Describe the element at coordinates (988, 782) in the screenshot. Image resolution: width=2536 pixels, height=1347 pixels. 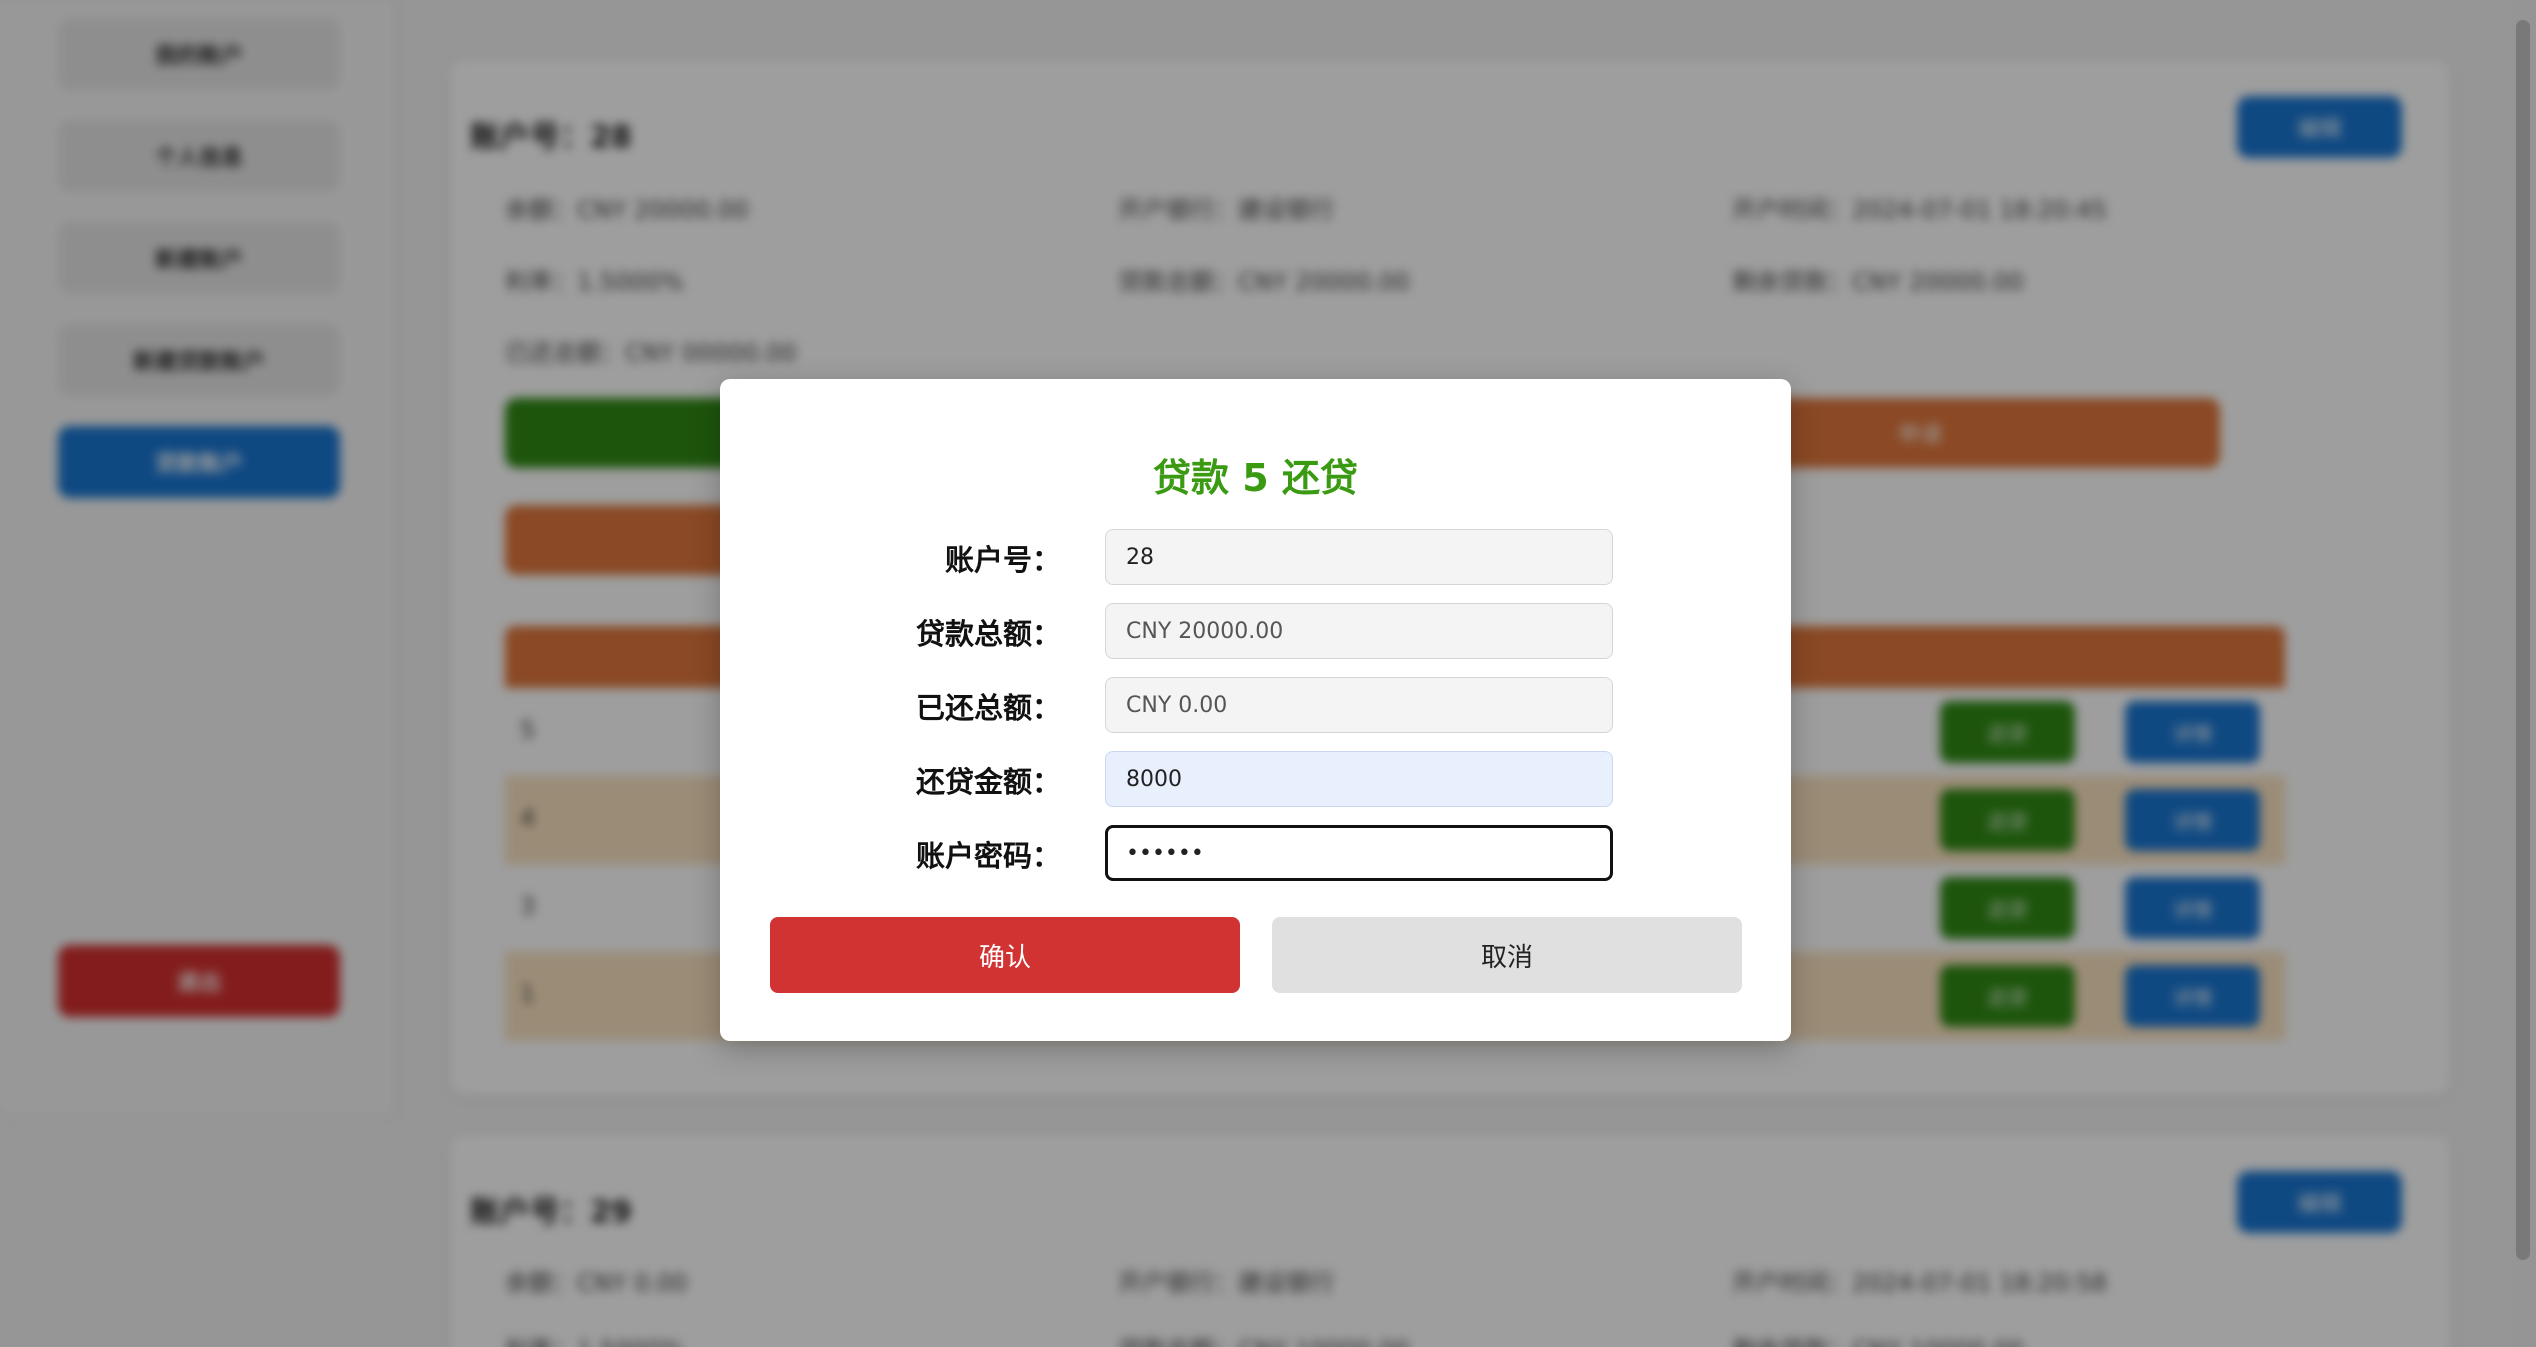
I see `repay-amount-label: 还贷金额：` at that location.